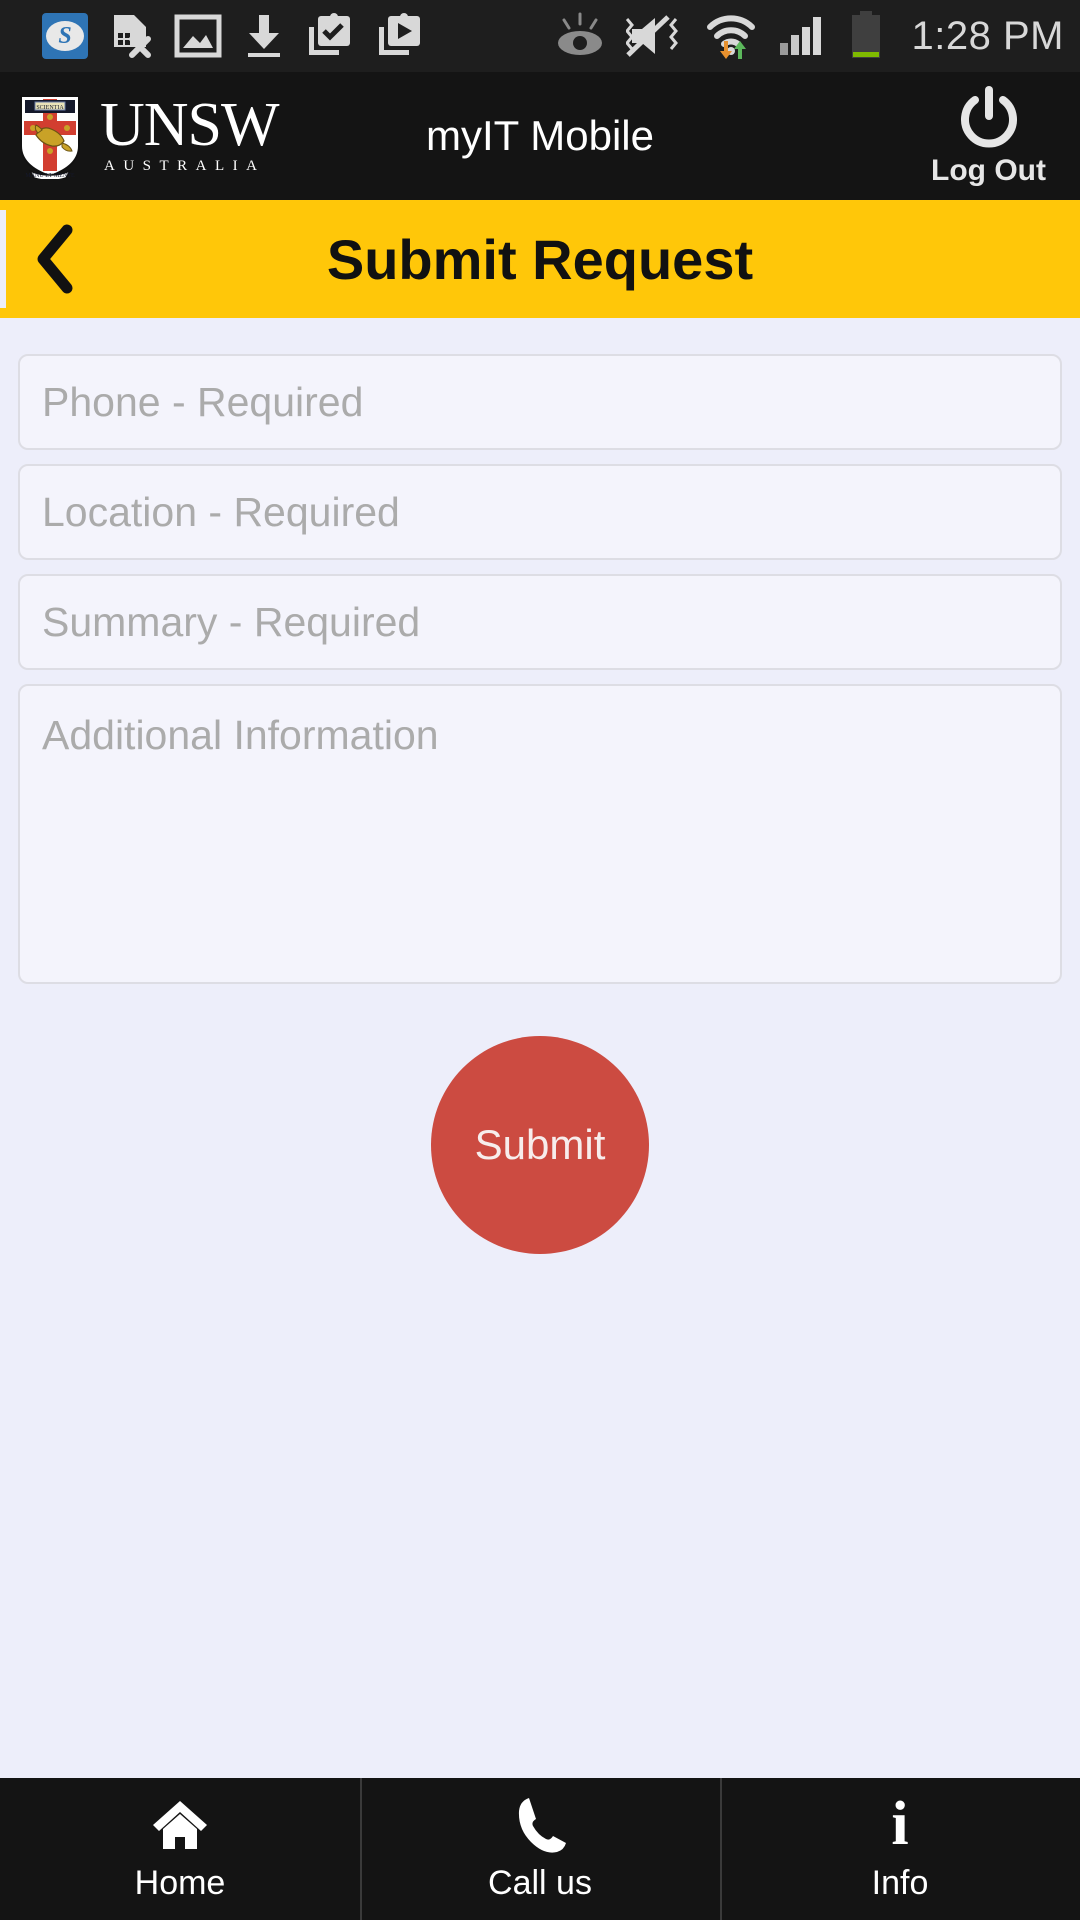 The height and width of the screenshot is (1920, 1080). What do you see at coordinates (399, 34) in the screenshot?
I see `clipboard-play-icon` at bounding box center [399, 34].